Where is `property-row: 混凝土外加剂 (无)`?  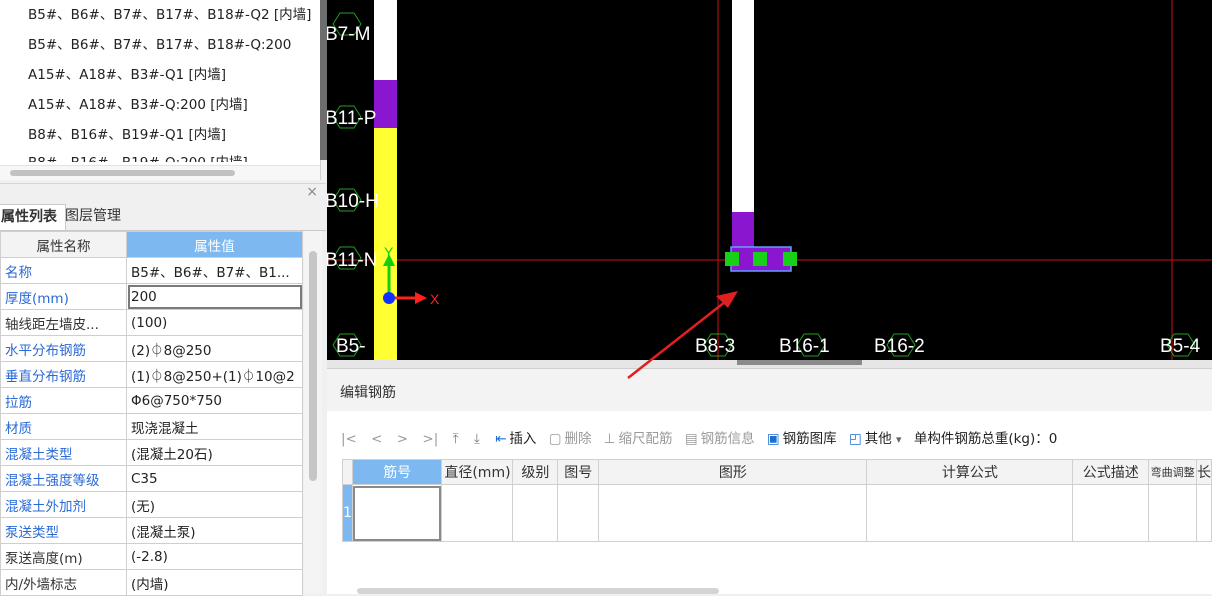 property-row: 混凝土外加剂 (无) is located at coordinates (151, 504).